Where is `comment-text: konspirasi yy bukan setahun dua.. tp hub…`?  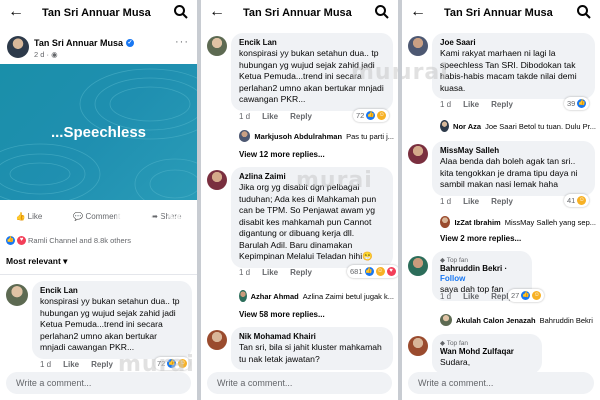
comment-text: konspirasi yy bukan setahun dua.. tp hub… is located at coordinates (110, 324).